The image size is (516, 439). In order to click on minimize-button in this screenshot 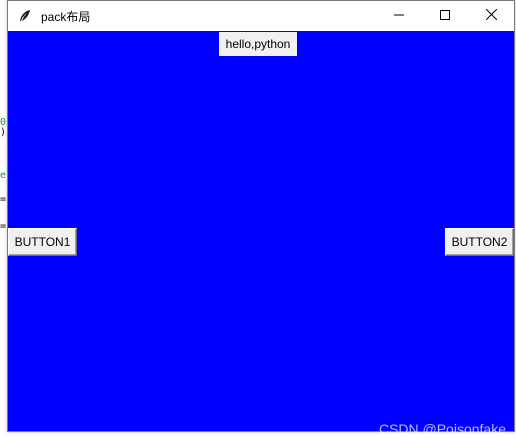, I will do `click(399, 16)`.